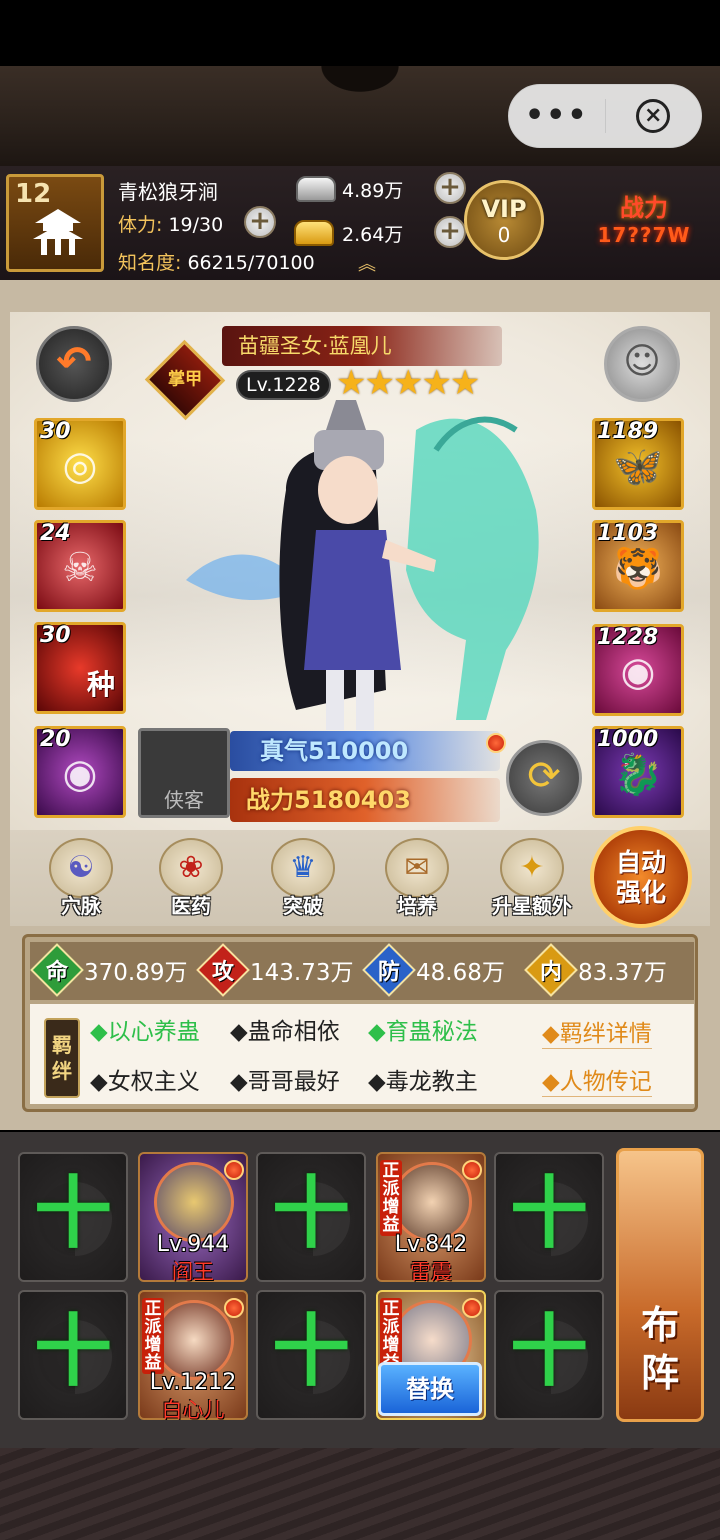 This screenshot has height=1540, width=720. I want to click on skill-slot-2: 24 ☠, so click(80, 566).